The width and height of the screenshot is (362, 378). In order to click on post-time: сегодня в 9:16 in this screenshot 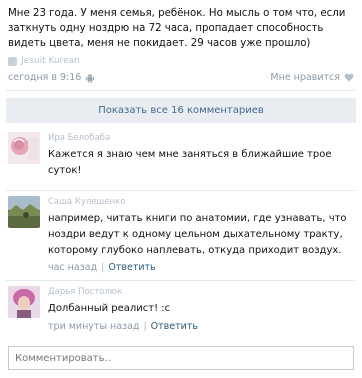, I will do `click(44, 77)`.